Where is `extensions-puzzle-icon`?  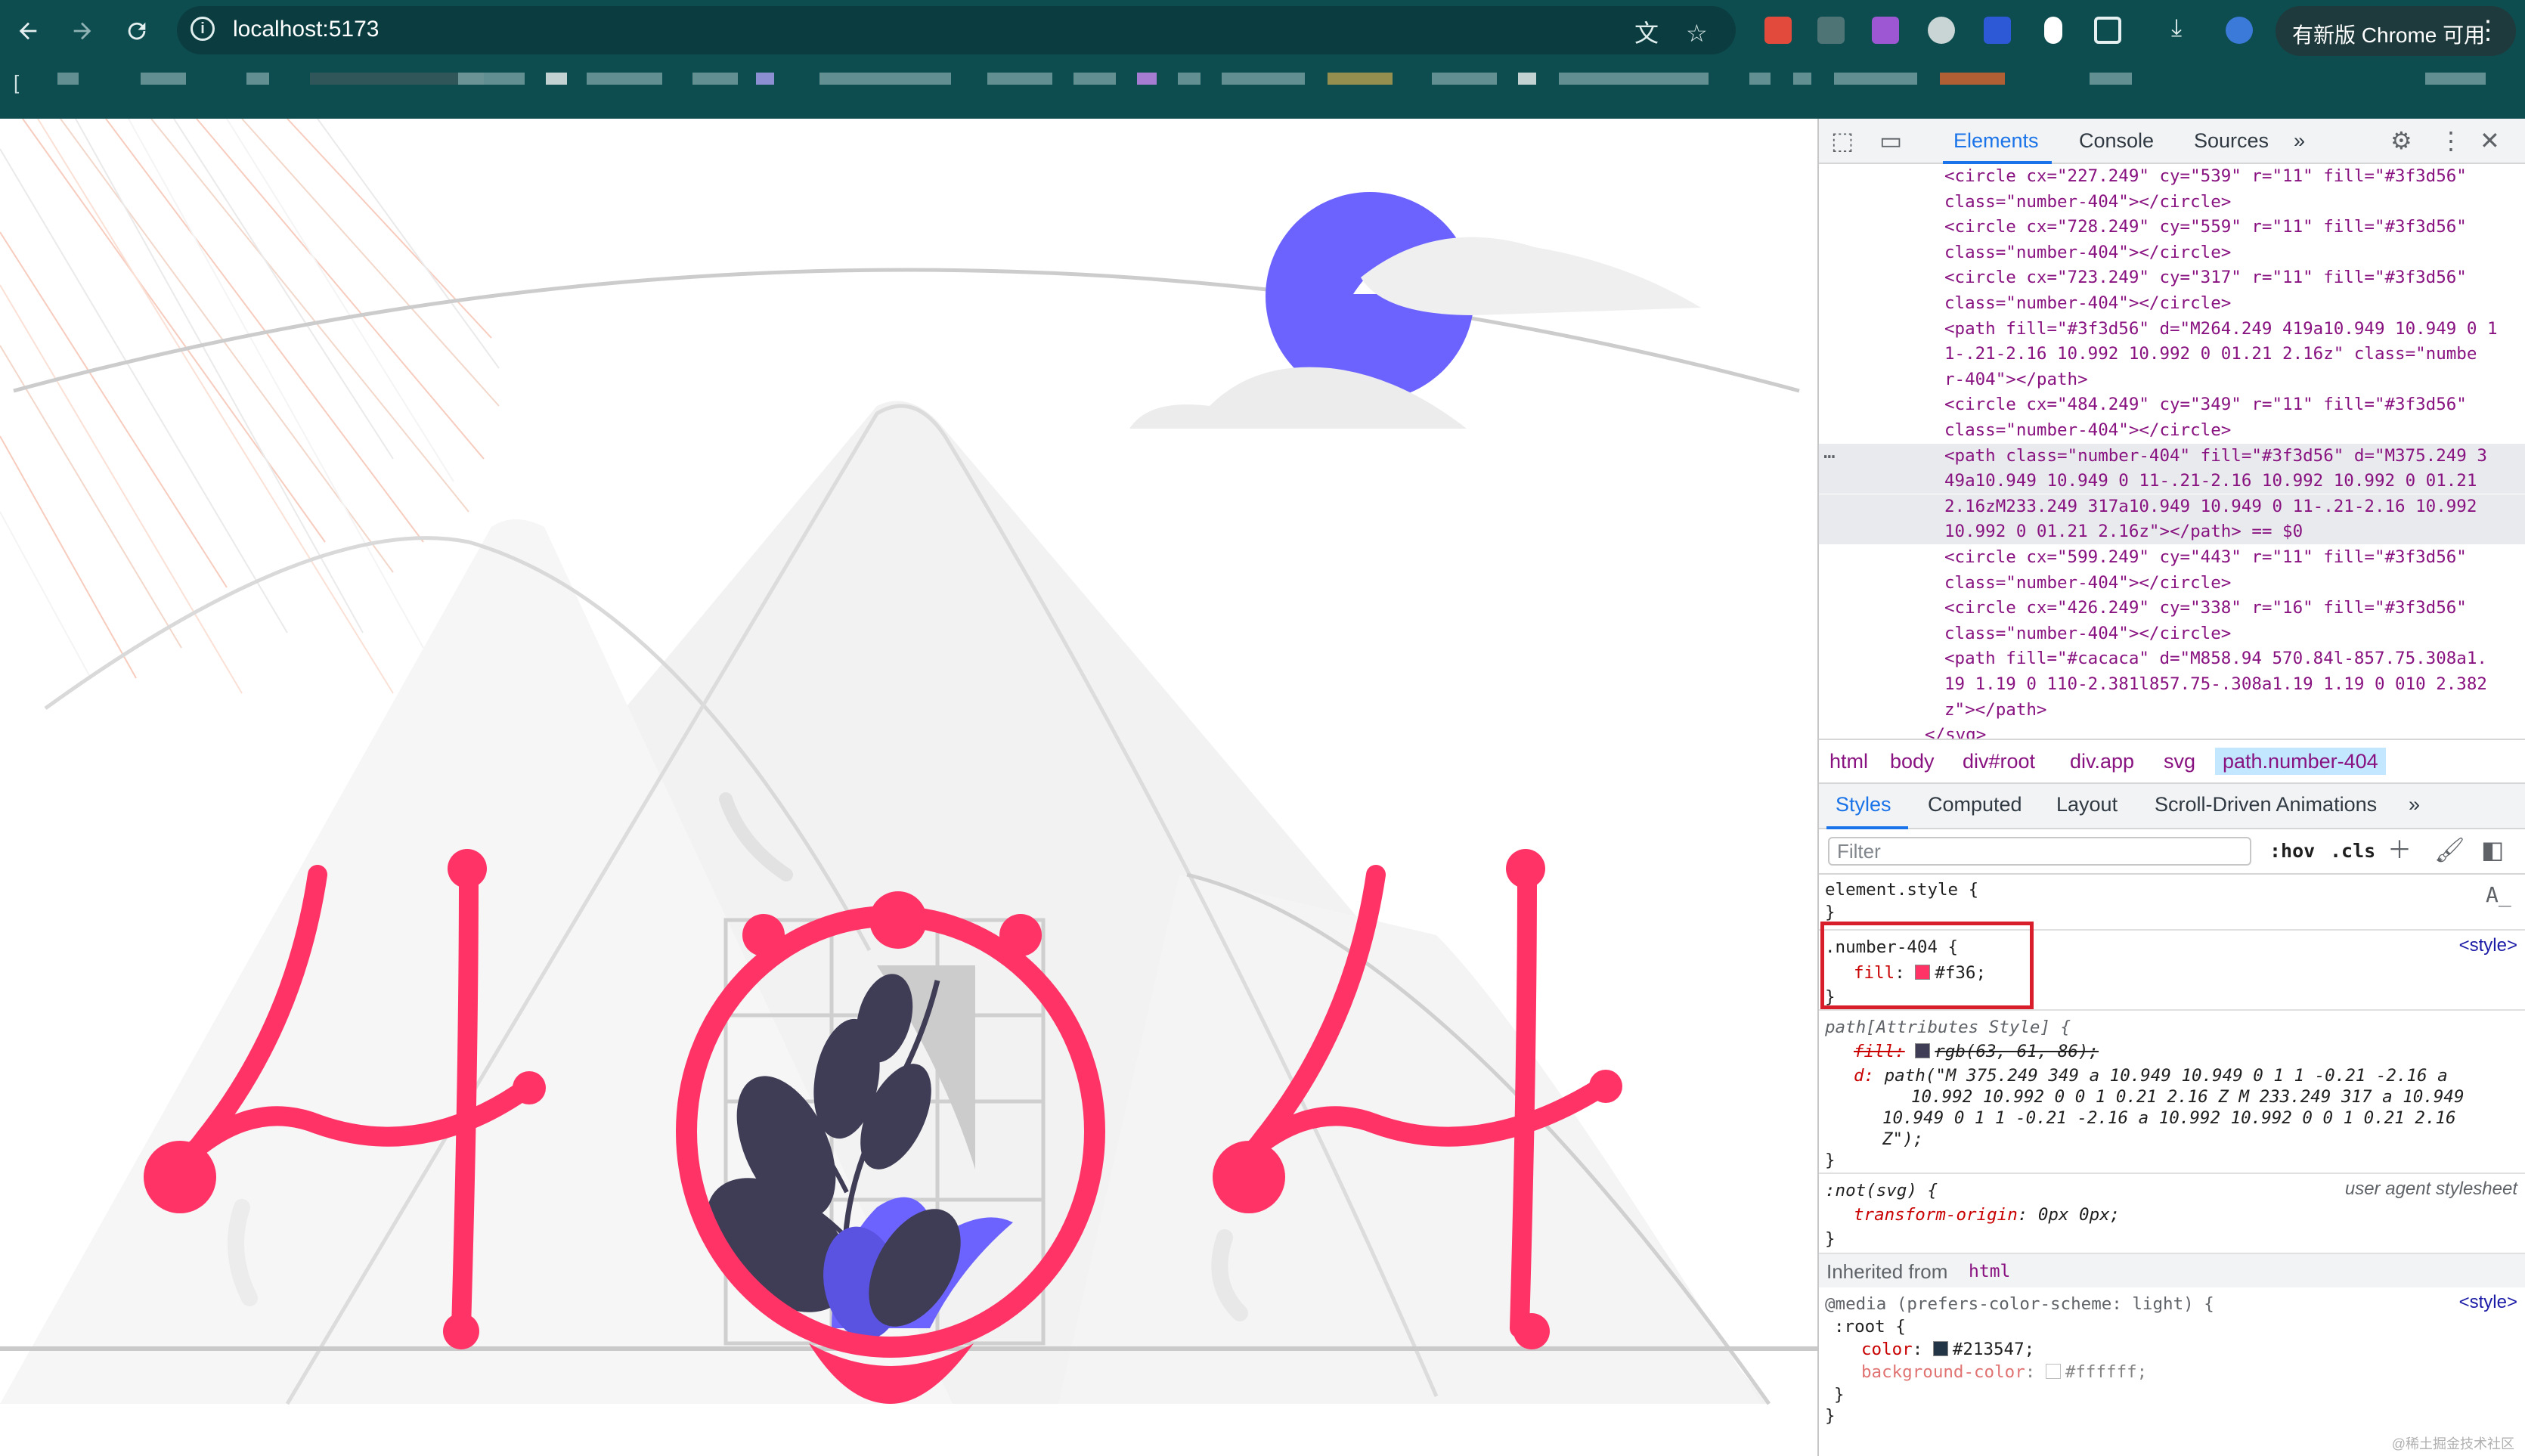
extensions-puzzle-icon is located at coordinates (2108, 30).